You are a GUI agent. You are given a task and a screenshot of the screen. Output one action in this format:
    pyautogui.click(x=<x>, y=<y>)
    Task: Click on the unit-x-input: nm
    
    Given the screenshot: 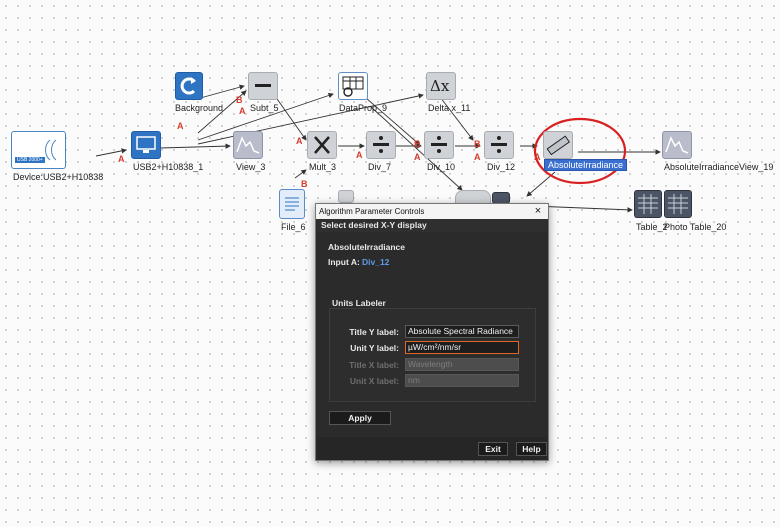 What is the action you would take?
    pyautogui.click(x=462, y=380)
    